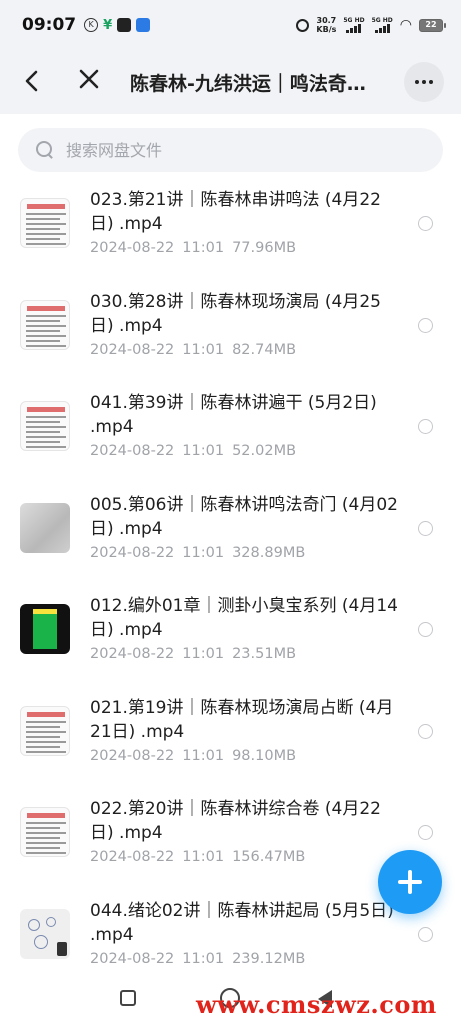 This screenshot has height=1024, width=461. I want to click on net-speed-value: 30.7, so click(326, 20).